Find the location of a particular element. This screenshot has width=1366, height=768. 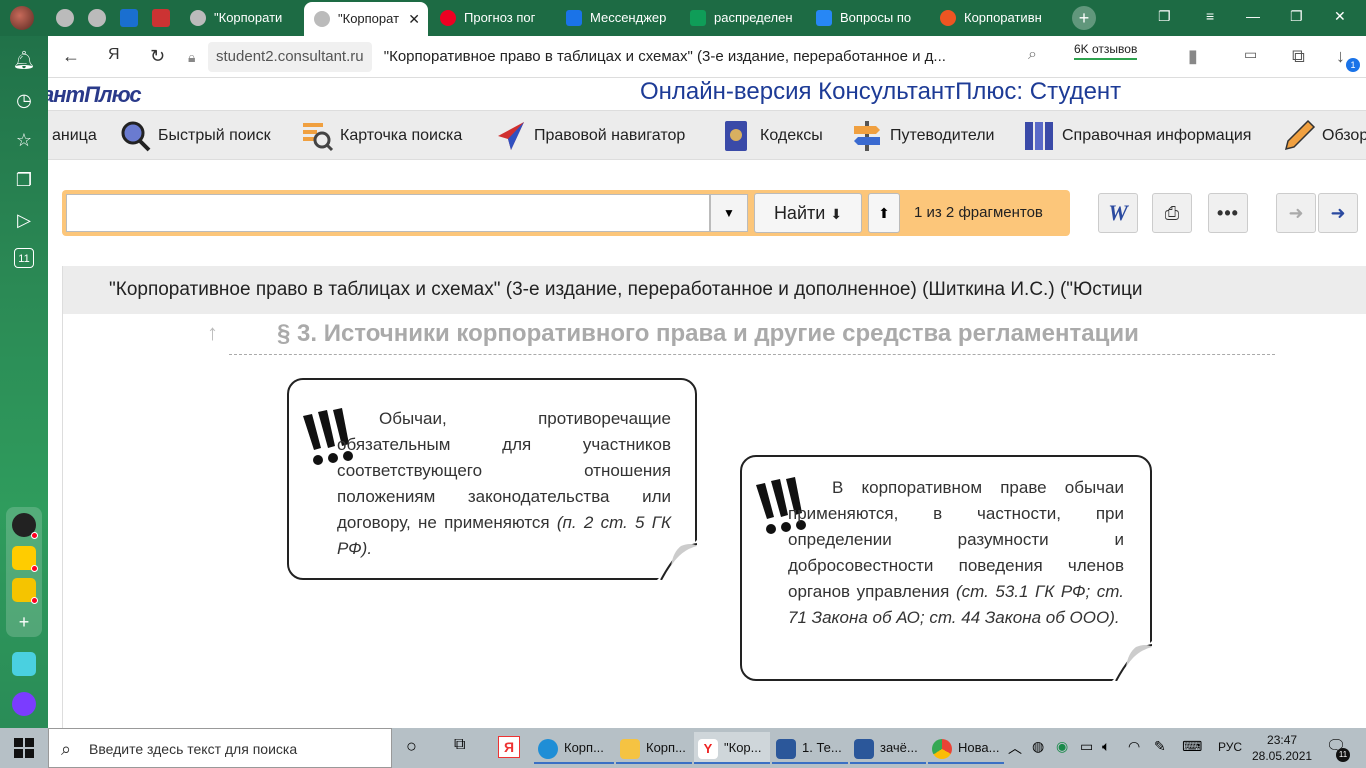

restore-icon: ❐ is located at coordinates (1296, 16).